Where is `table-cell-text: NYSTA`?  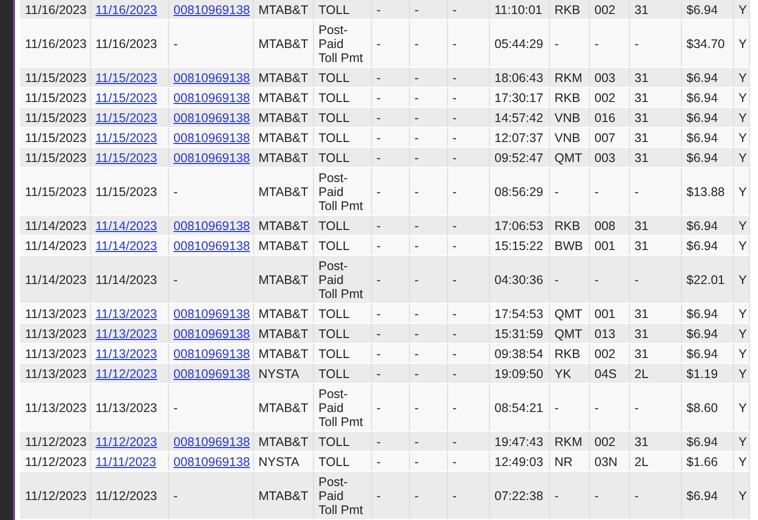 table-cell-text: NYSTA is located at coordinates (279, 373).